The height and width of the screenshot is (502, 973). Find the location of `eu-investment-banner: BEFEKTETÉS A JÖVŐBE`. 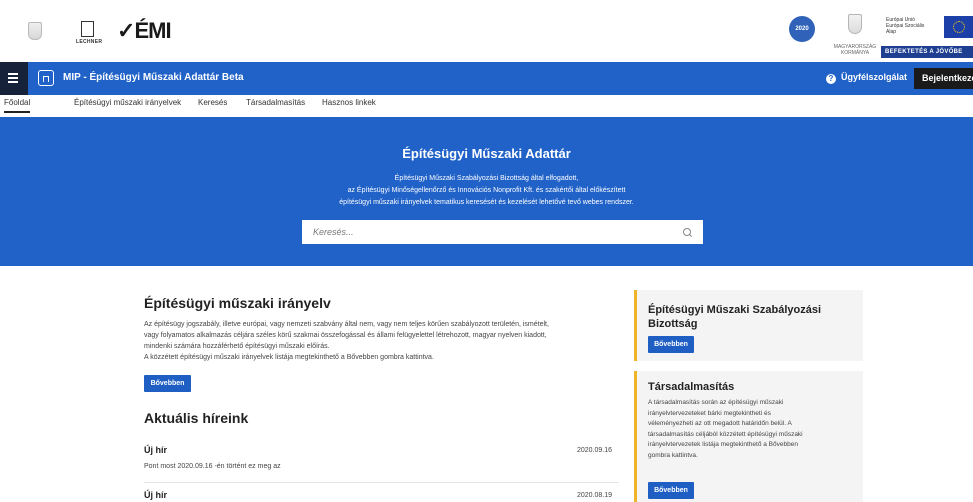

eu-investment-banner: BEFEKTETÉS A JÖVŐBE is located at coordinates (927, 52).